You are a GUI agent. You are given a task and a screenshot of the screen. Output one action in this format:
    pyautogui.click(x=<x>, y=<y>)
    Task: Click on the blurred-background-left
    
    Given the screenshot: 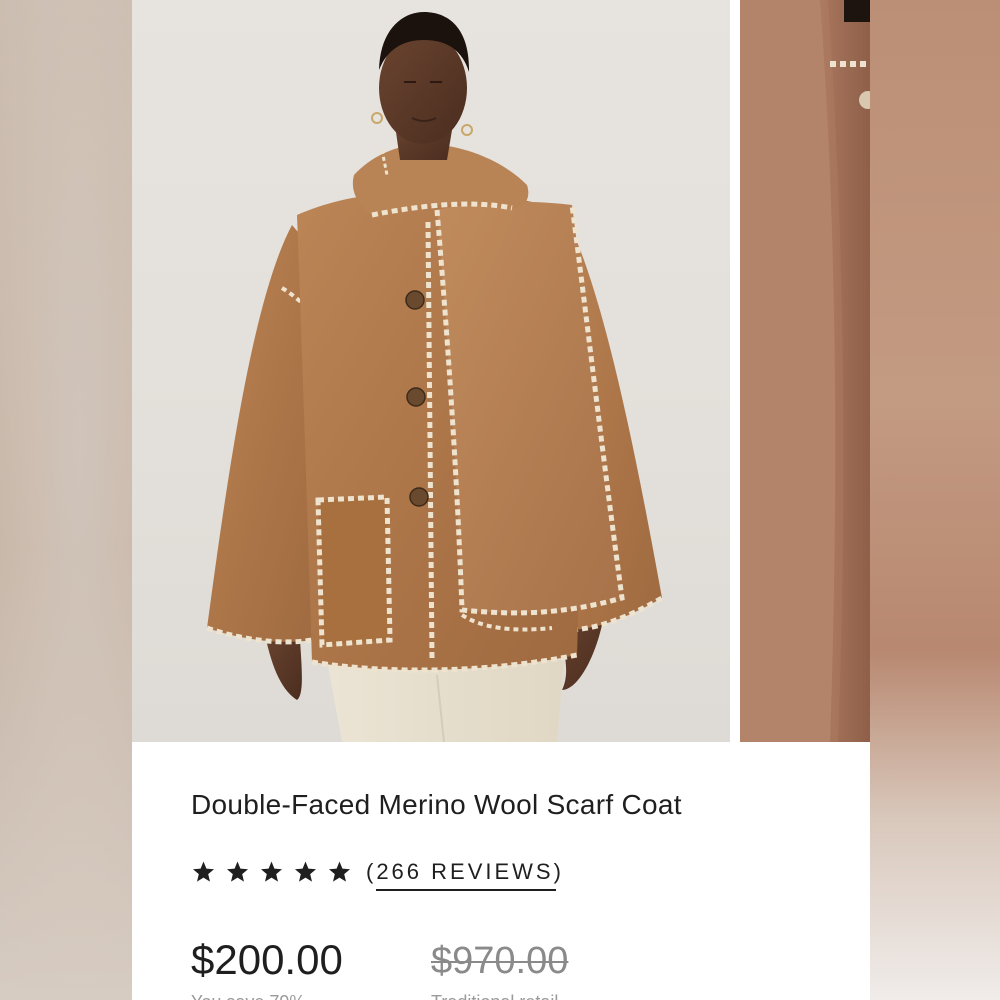 What is the action you would take?
    pyautogui.click(x=66, y=500)
    